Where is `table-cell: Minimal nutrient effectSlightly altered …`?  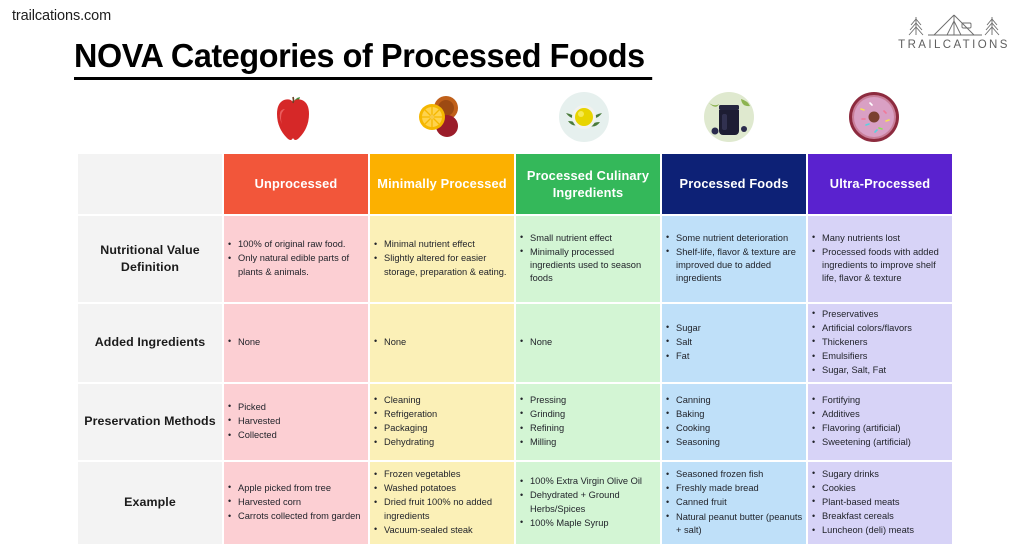
table-cell: Minimal nutrient effectSlightly altered … is located at coordinates (442, 259).